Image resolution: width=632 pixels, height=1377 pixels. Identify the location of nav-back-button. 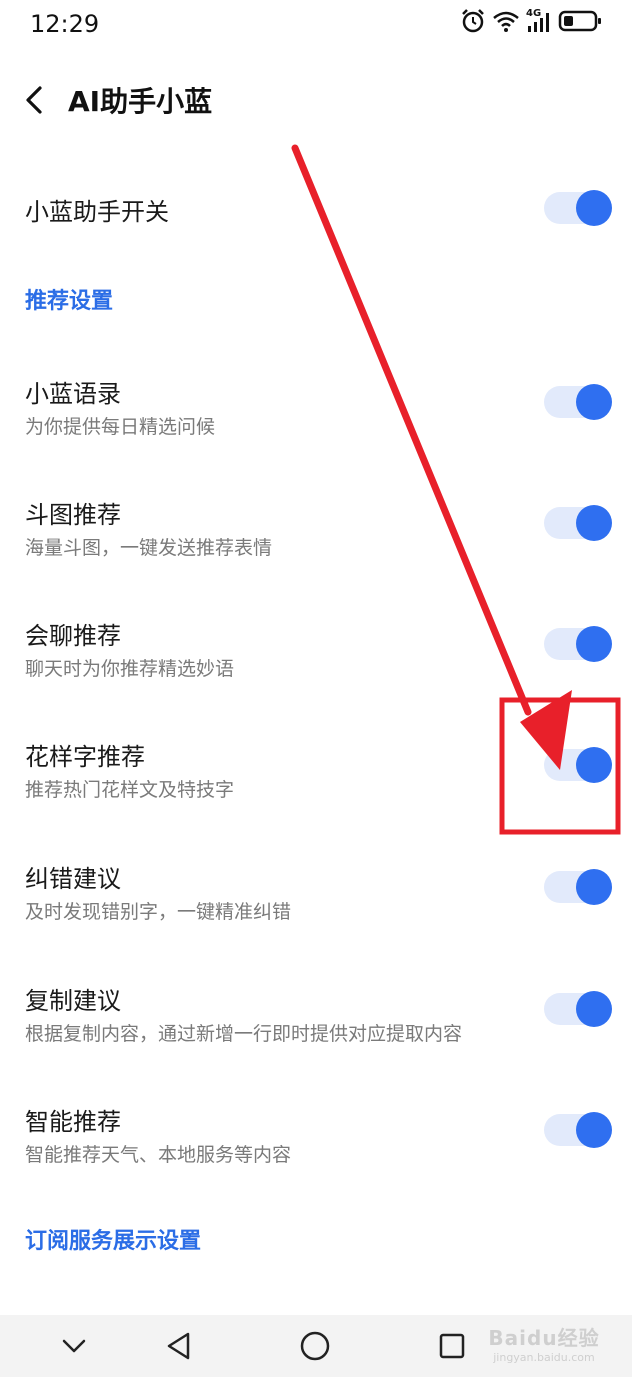
(178, 1346).